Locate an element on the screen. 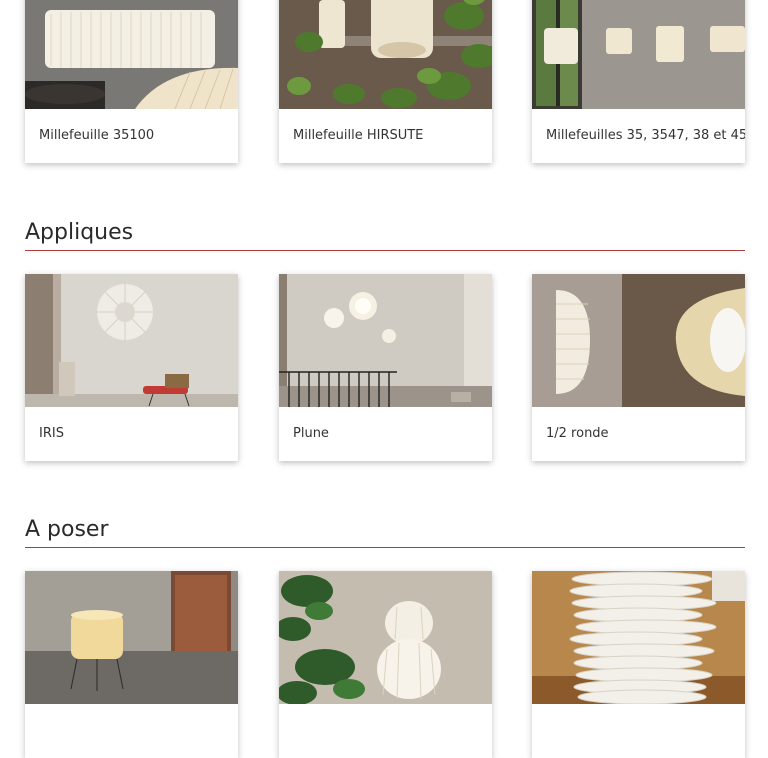 This screenshot has width=768, height=758. product-card-millefeuille-35100: Millefeuille 35100 is located at coordinates (131, 81).